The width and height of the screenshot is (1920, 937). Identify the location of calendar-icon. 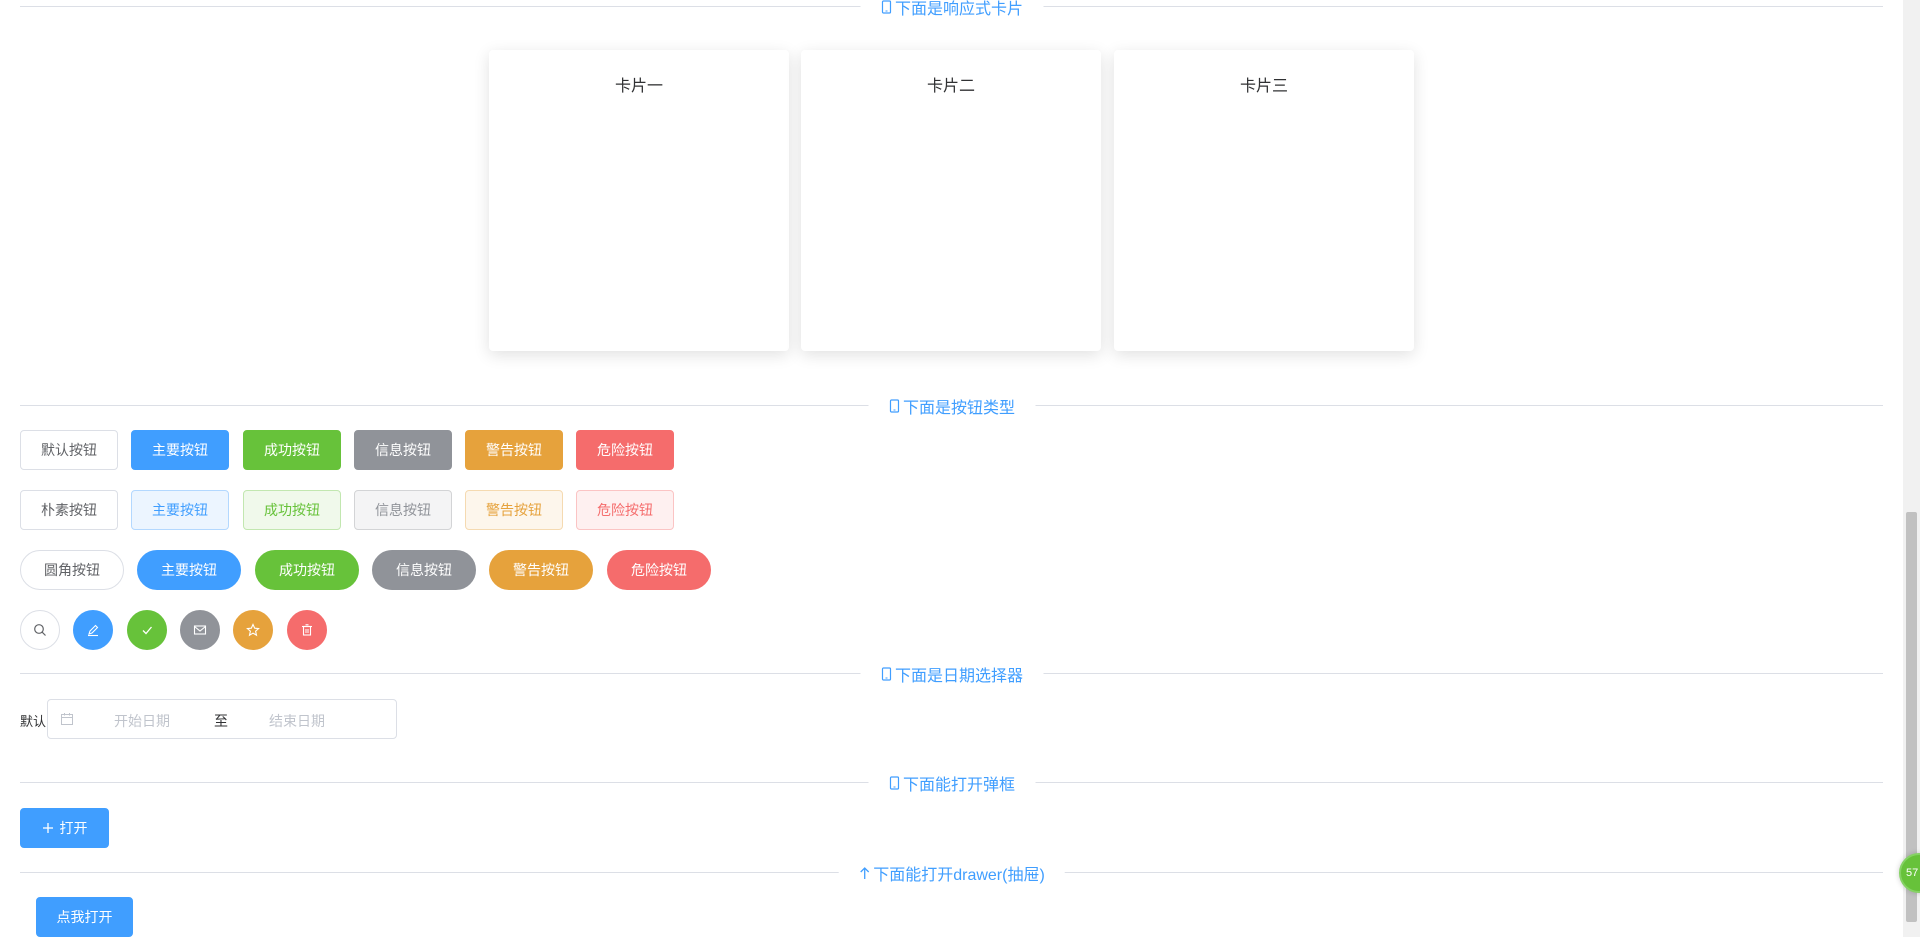
(67, 719).